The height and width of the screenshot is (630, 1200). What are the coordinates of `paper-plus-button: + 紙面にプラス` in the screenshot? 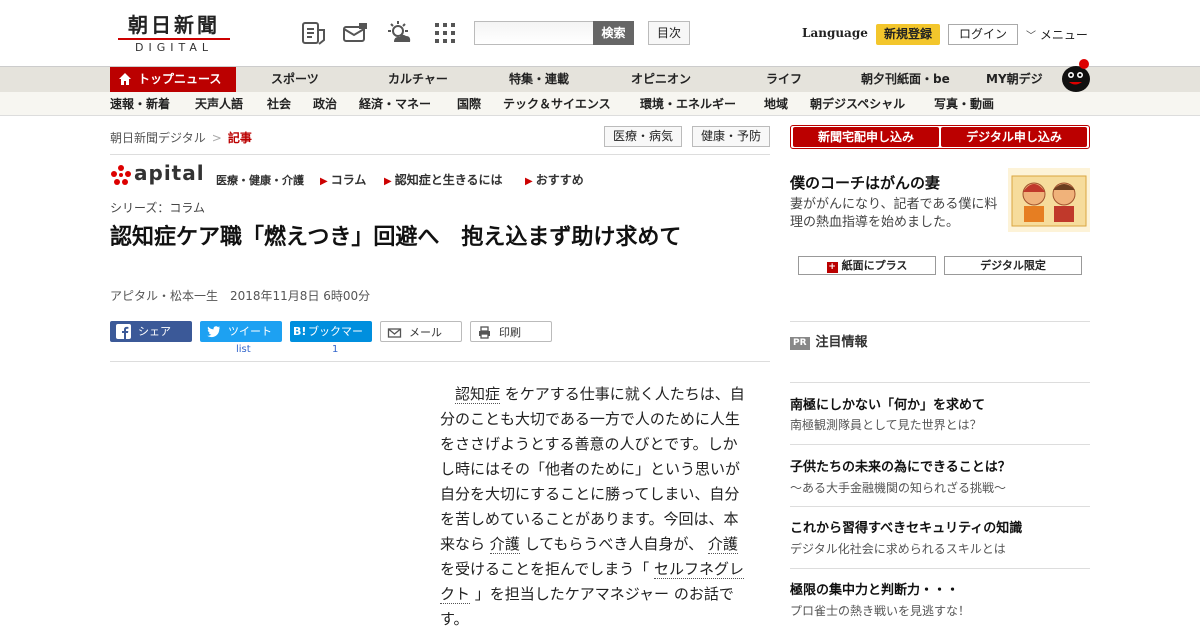 It's located at (867, 265).